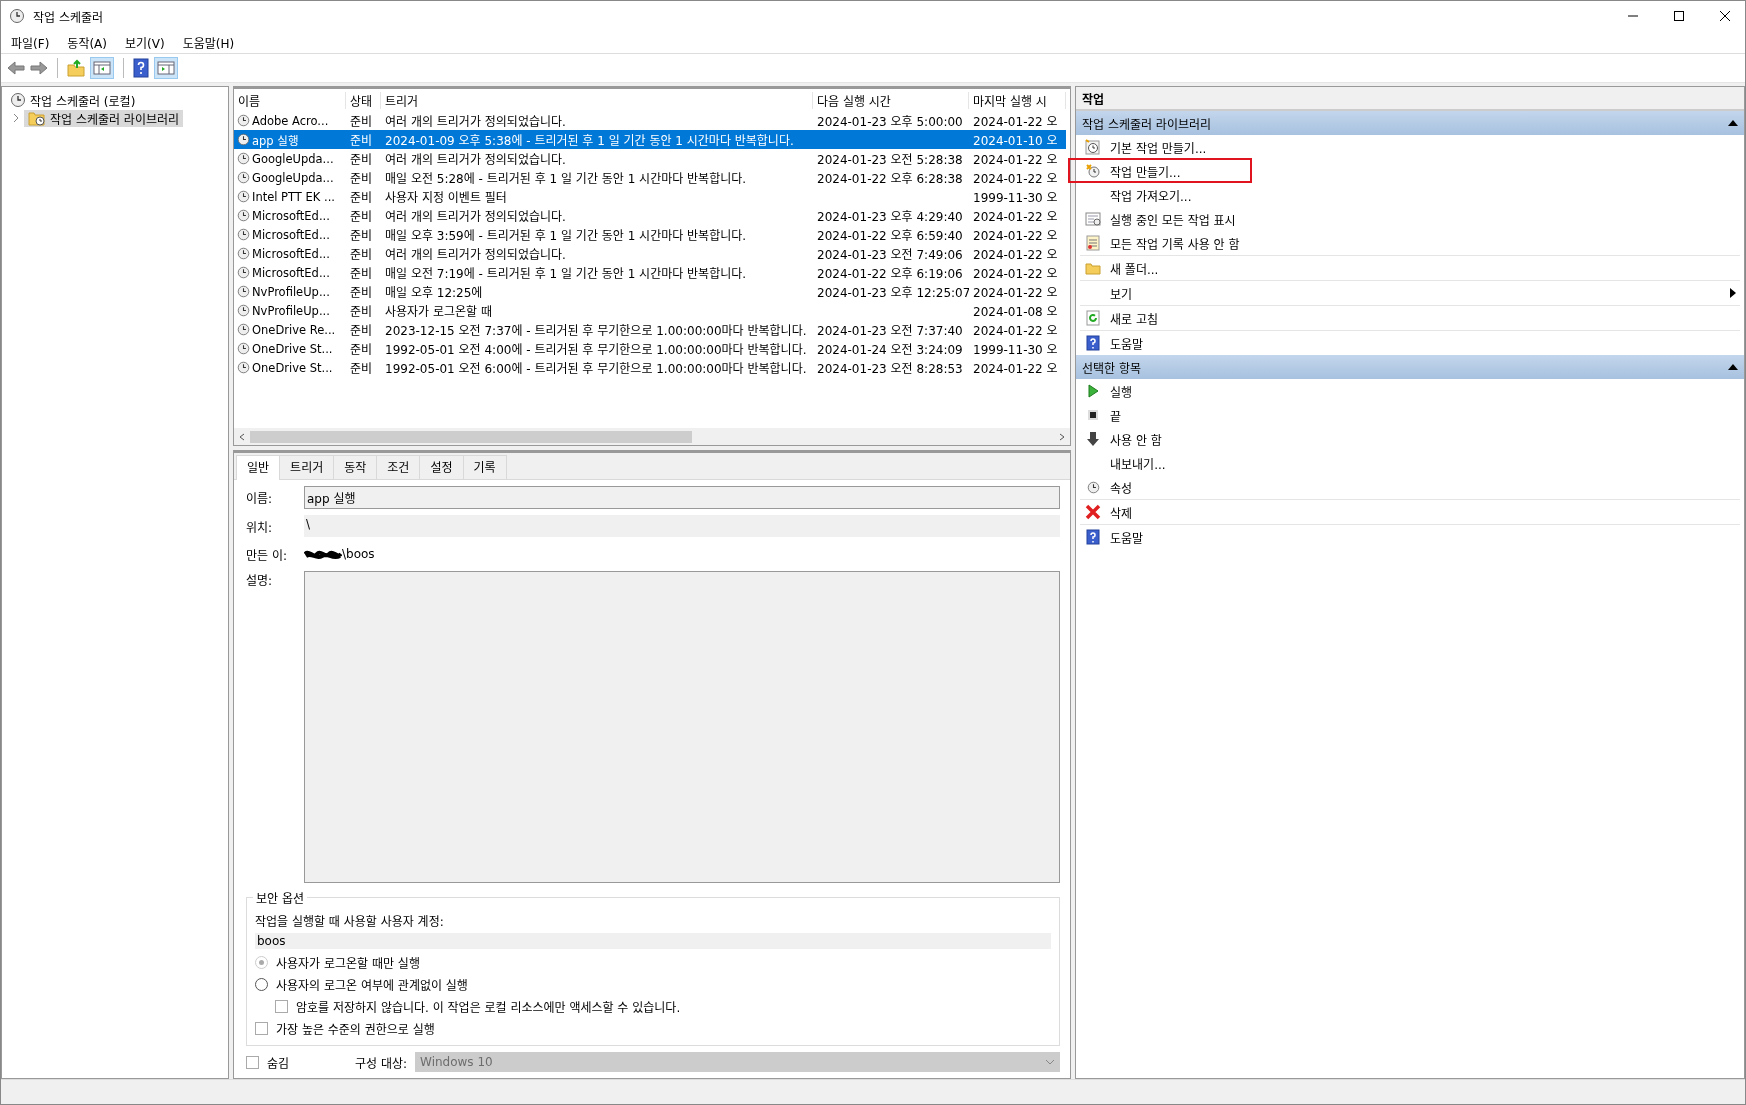 The height and width of the screenshot is (1105, 1746). Describe the element at coordinates (650, 177) in the screenshot. I see `table-row: GoogleUpda... 준비 매일 오전 5:28에 - 트리거된 후 1 일 기간 동안 1 시간마다 반복합니다. 2024-01-22 오후 6:28:38 2024-01-22 오` at that location.